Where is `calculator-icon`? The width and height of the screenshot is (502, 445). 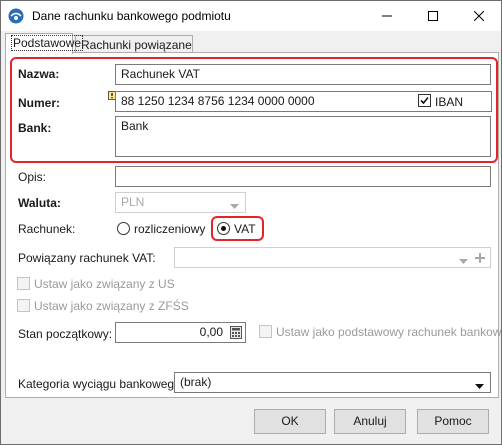 calculator-icon is located at coordinates (236, 334).